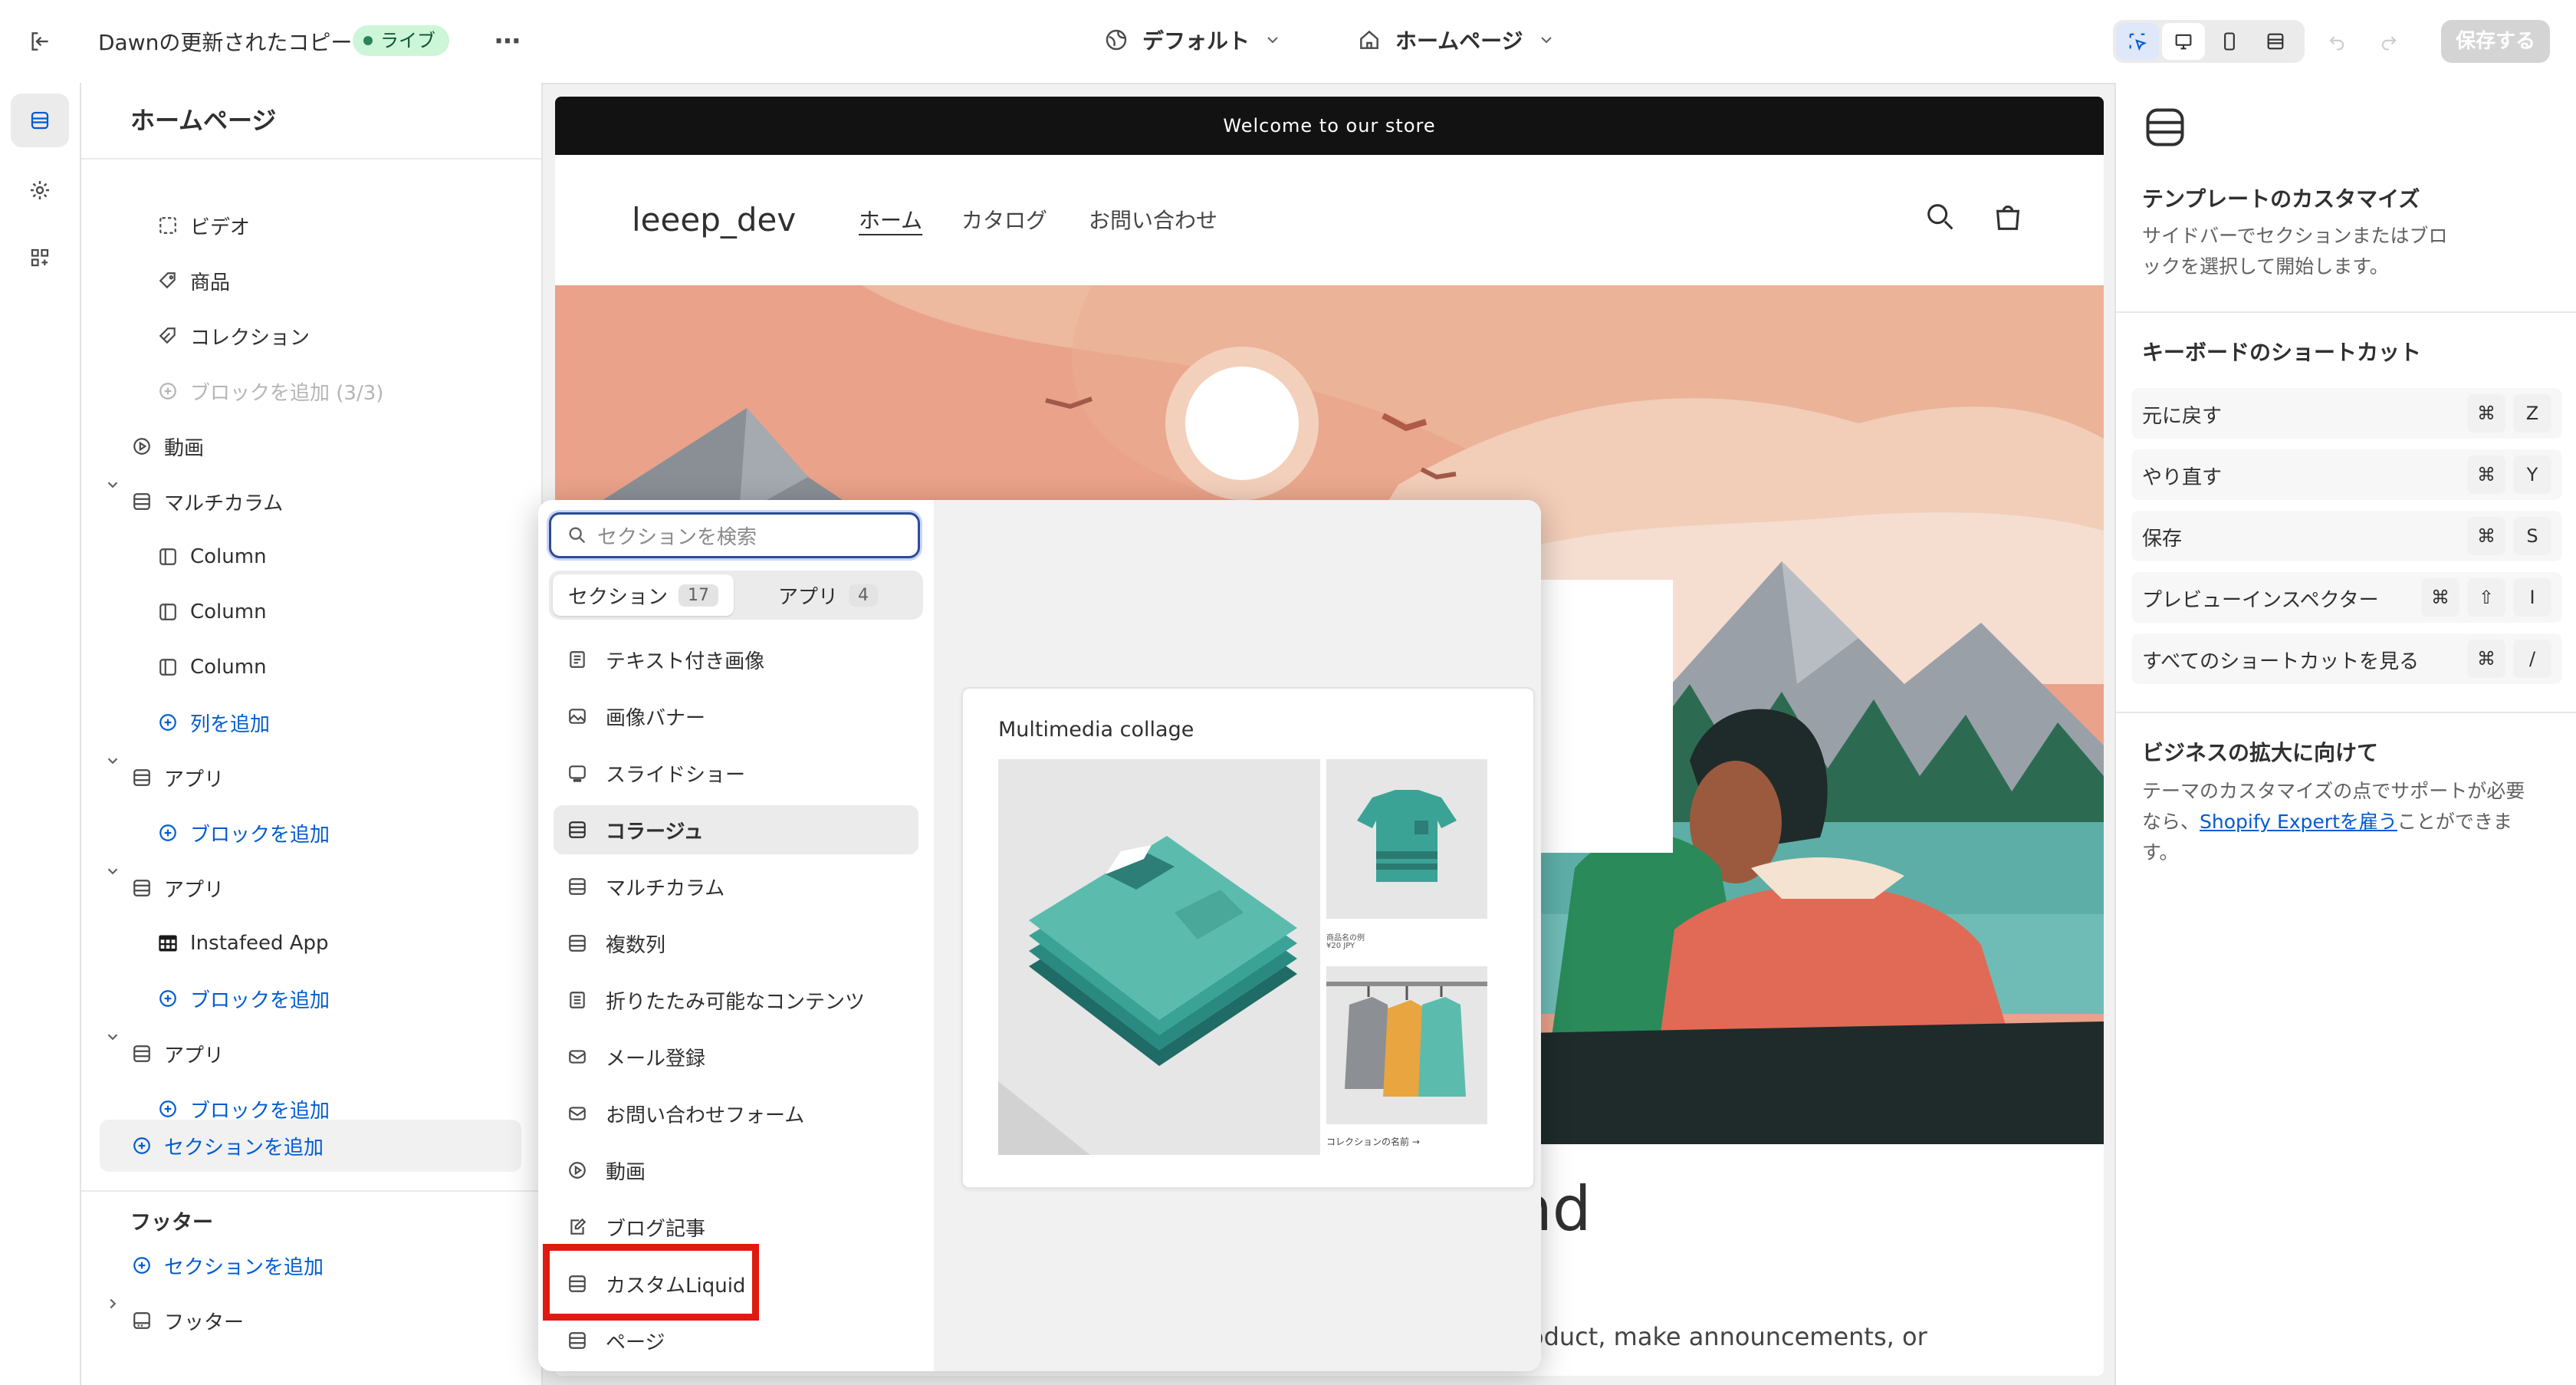 This screenshot has height=1385, width=2576. Describe the element at coordinates (656, 718) in the screenshot. I see `section-option-label: 画像バナー` at that location.